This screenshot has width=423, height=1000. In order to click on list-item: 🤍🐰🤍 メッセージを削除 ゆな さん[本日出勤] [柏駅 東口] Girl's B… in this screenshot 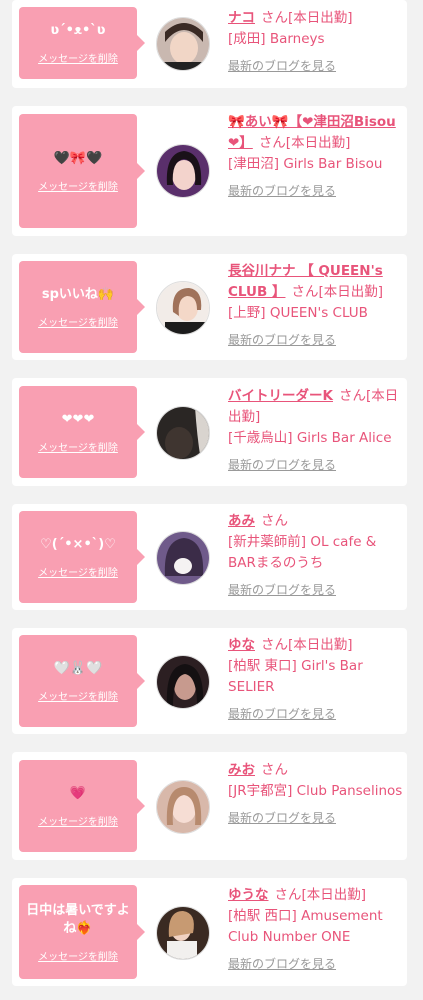, I will do `click(209, 681)`.